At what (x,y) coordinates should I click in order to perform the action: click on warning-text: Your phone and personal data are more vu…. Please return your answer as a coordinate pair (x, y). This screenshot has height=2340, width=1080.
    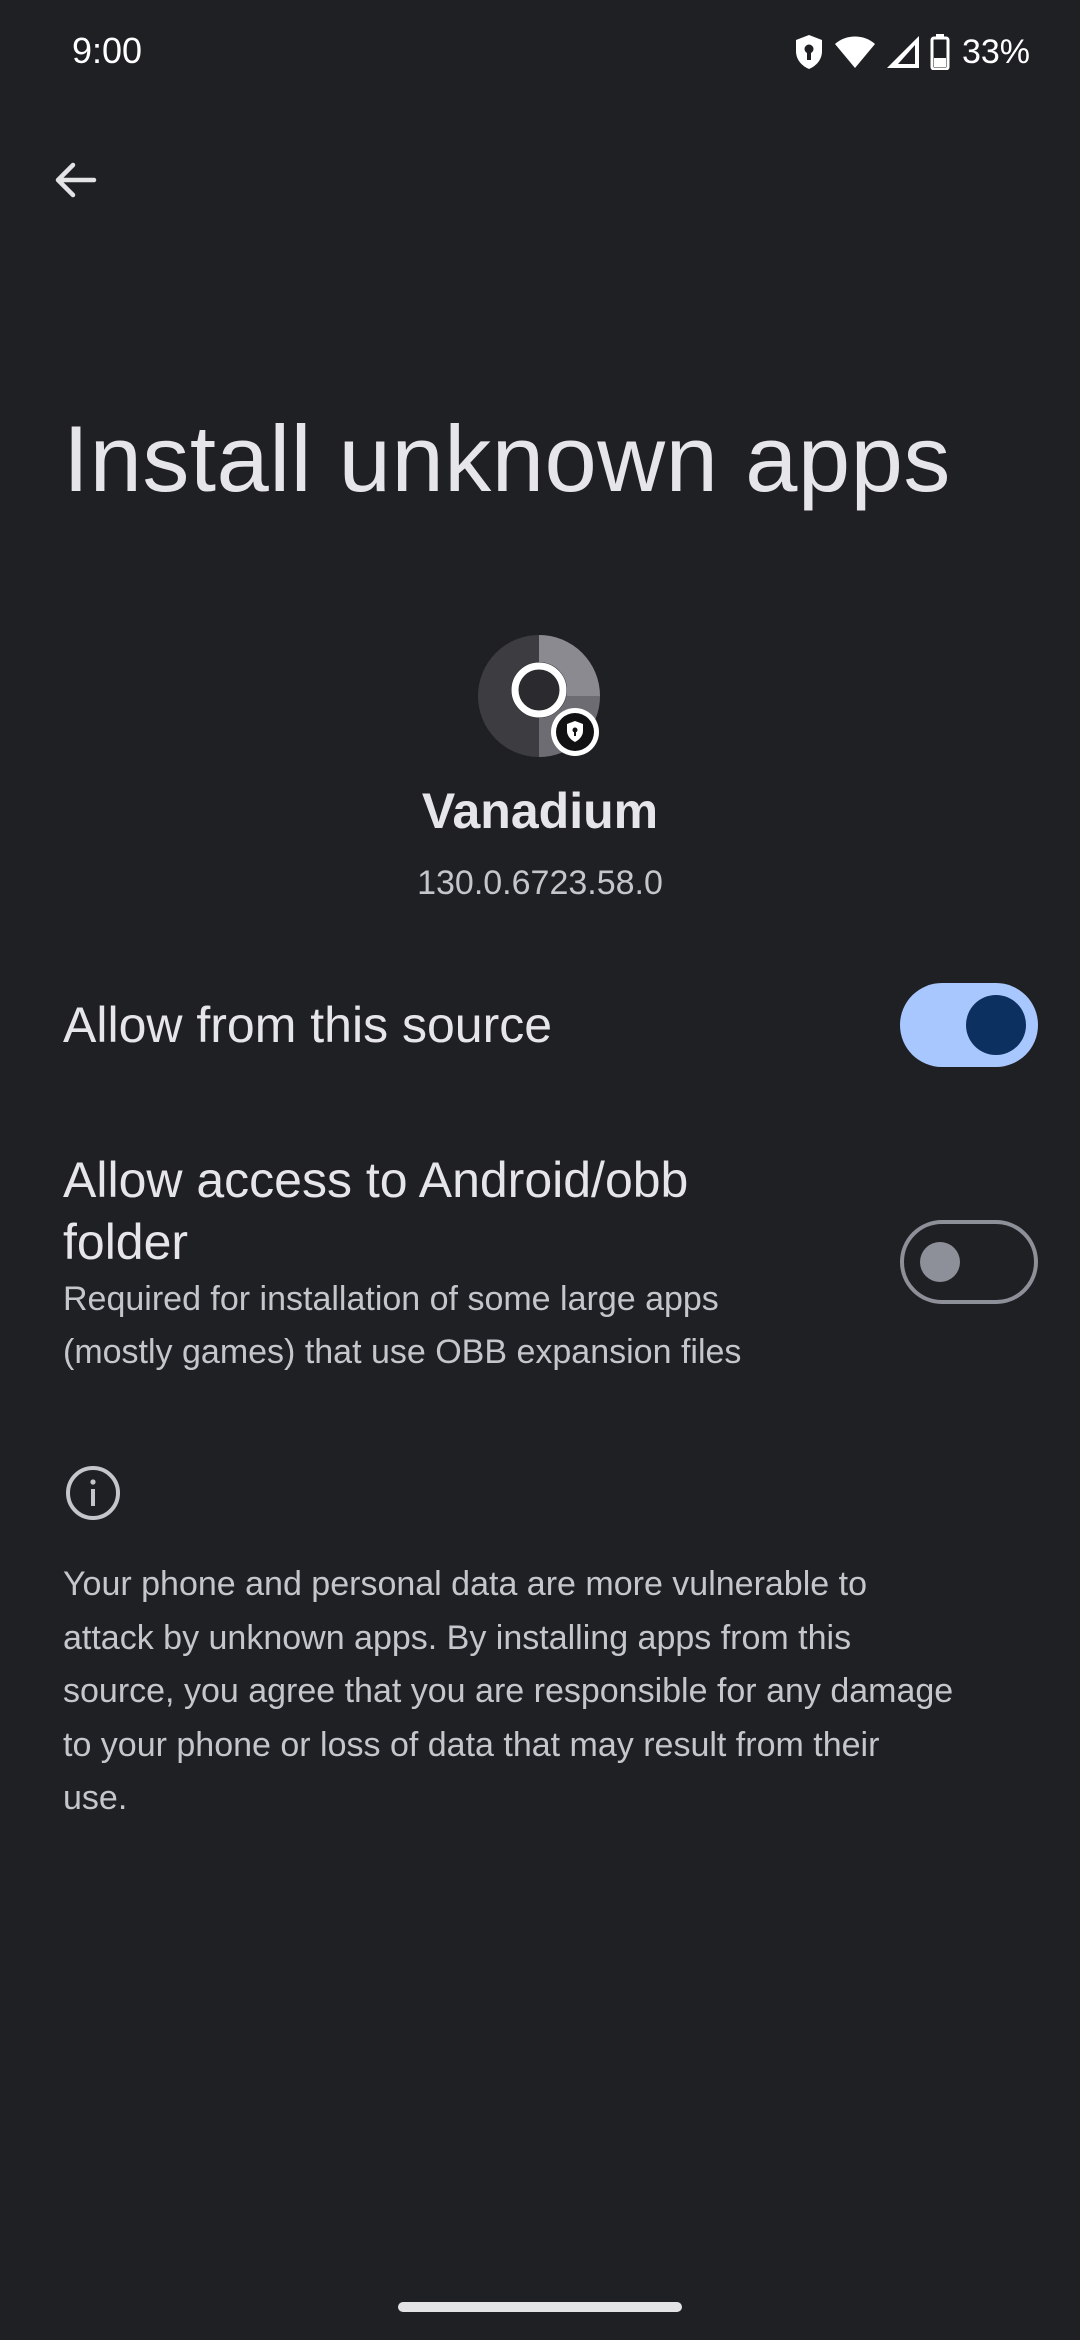
    Looking at the image, I should click on (553, 1692).